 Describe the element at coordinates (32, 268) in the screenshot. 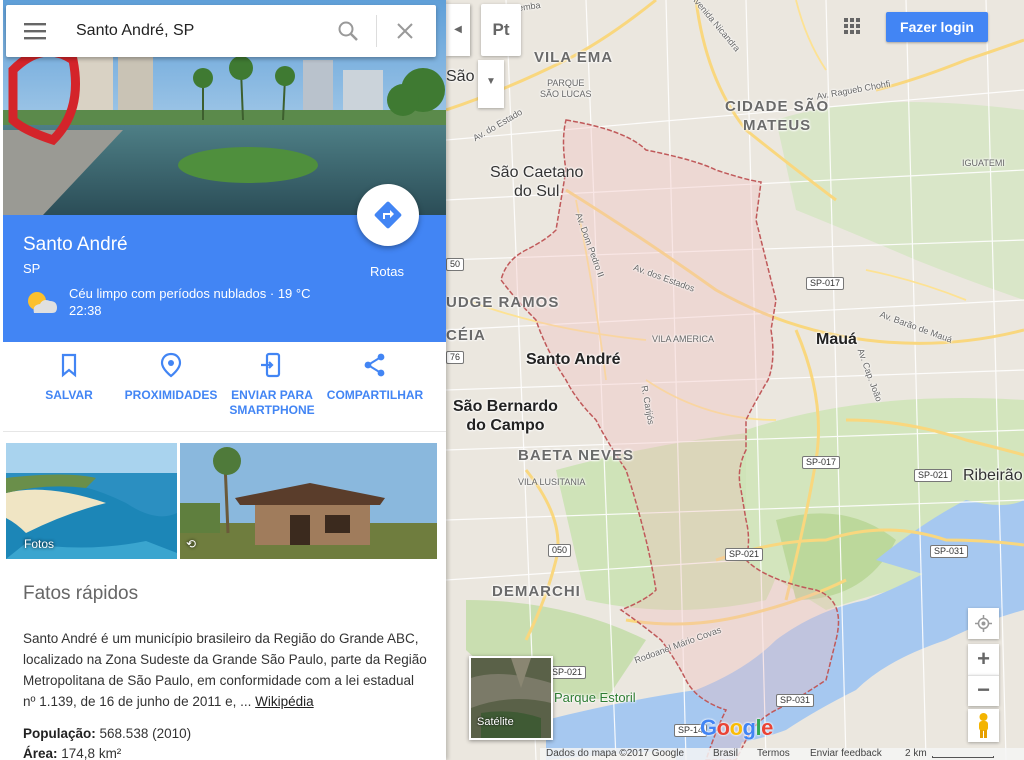

I see `place-region: SP` at that location.